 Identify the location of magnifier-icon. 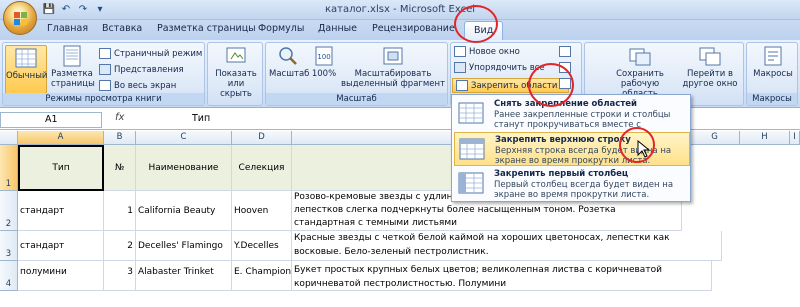
(288, 56).